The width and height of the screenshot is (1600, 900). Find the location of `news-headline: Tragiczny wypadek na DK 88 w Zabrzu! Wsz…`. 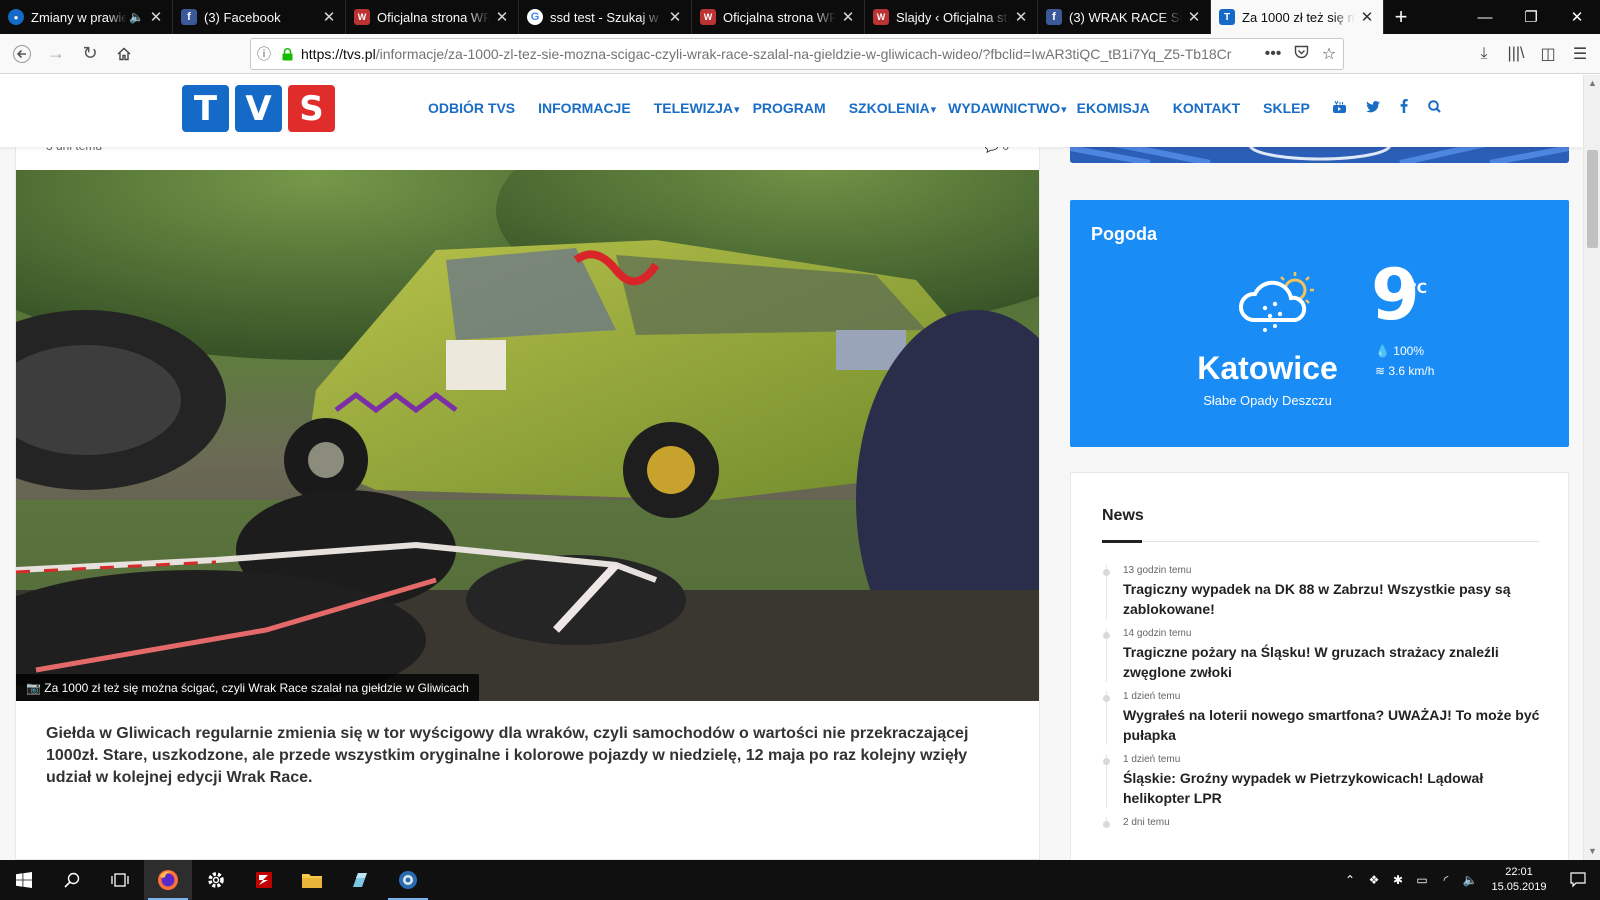

news-headline: Tragiczny wypadek na DK 88 w Zabrzu! Wsz… is located at coordinates (1332, 599).